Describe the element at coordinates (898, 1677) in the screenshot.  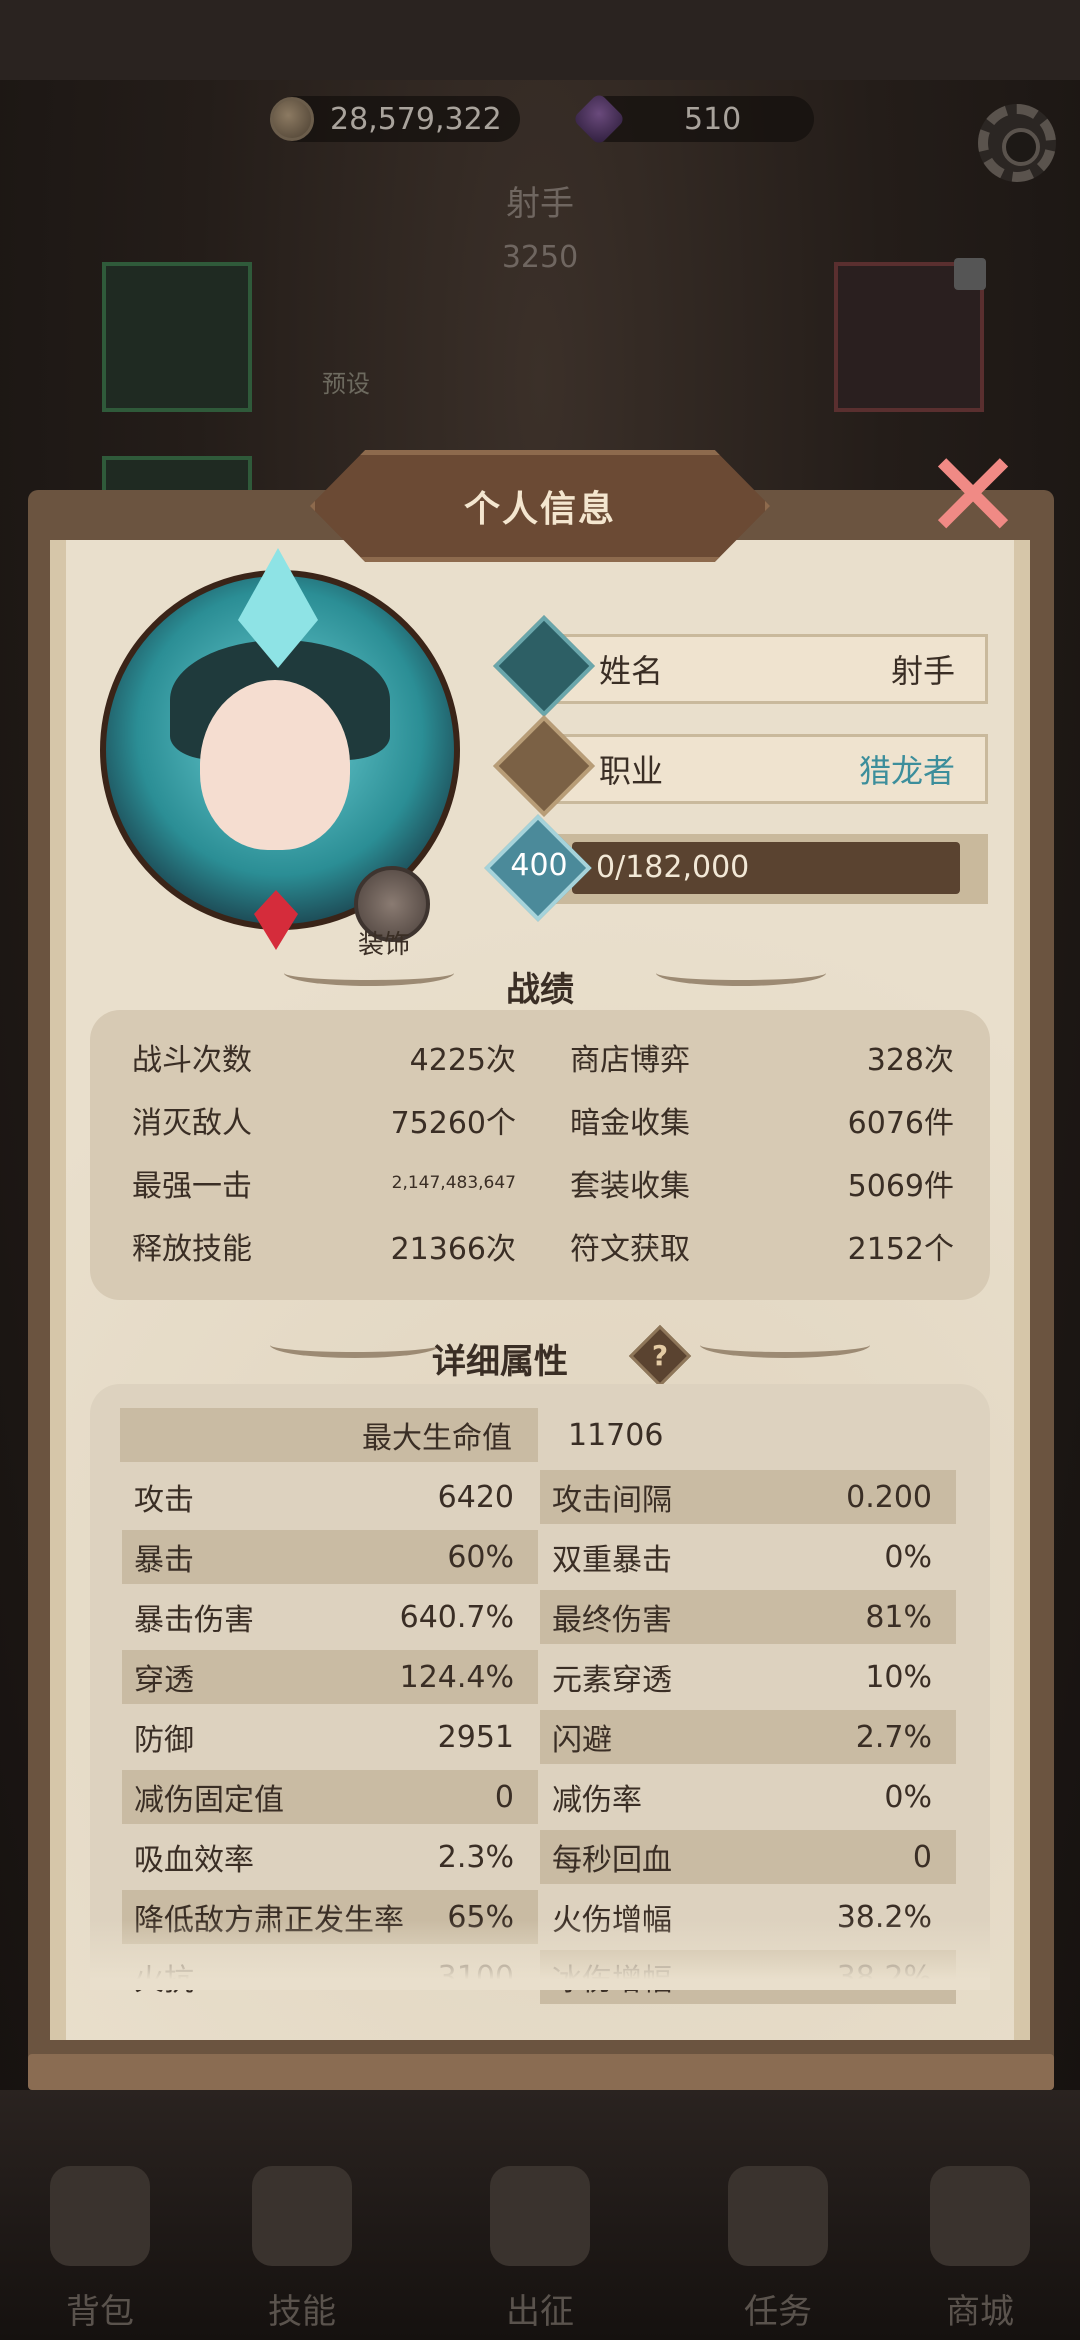
I see `attribute-value: 10%` at that location.